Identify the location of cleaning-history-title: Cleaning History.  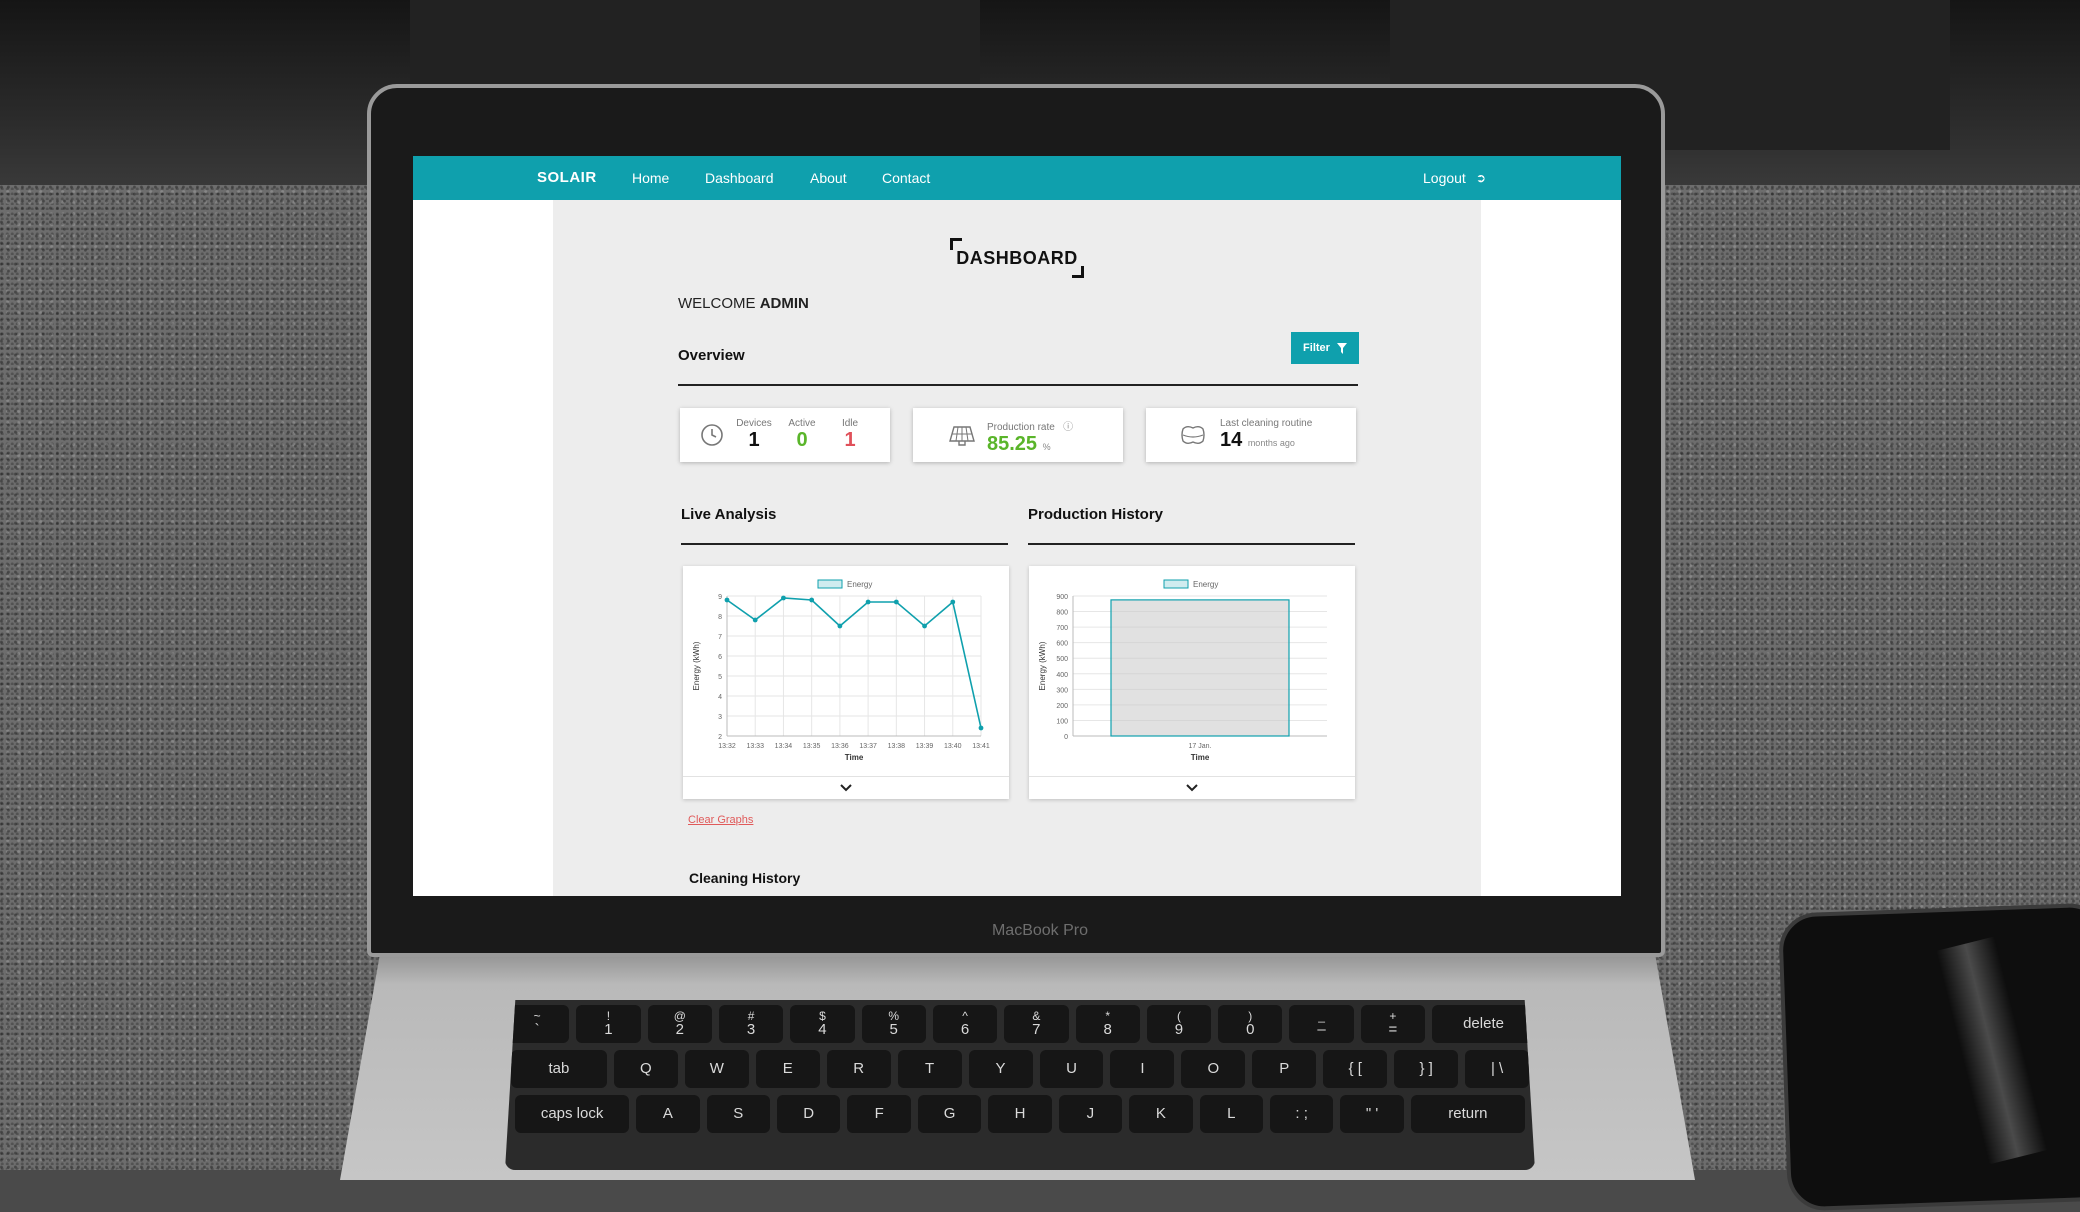
(745, 878).